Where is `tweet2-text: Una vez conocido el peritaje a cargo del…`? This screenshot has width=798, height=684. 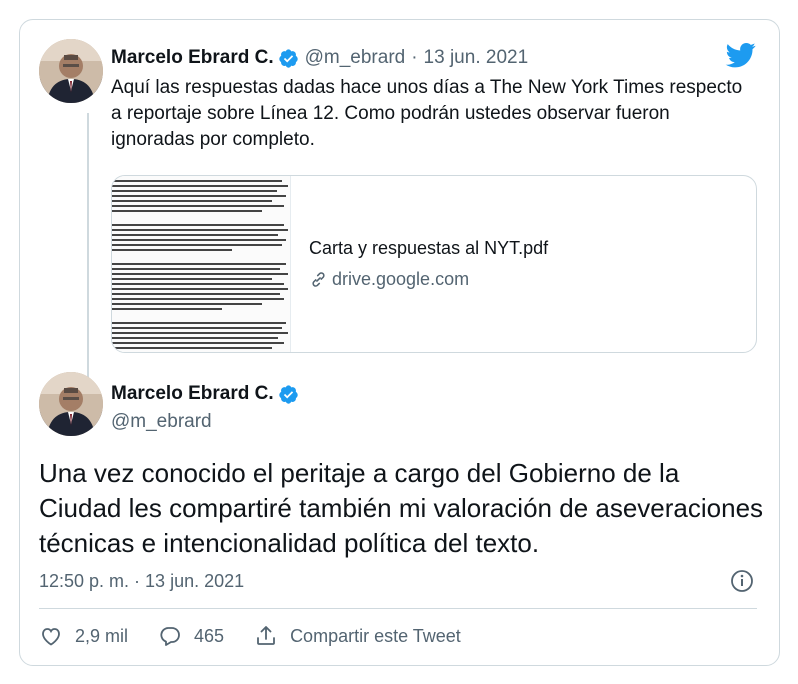 tweet2-text: Una vez conocido el peritaje a cargo del… is located at coordinates (401, 508).